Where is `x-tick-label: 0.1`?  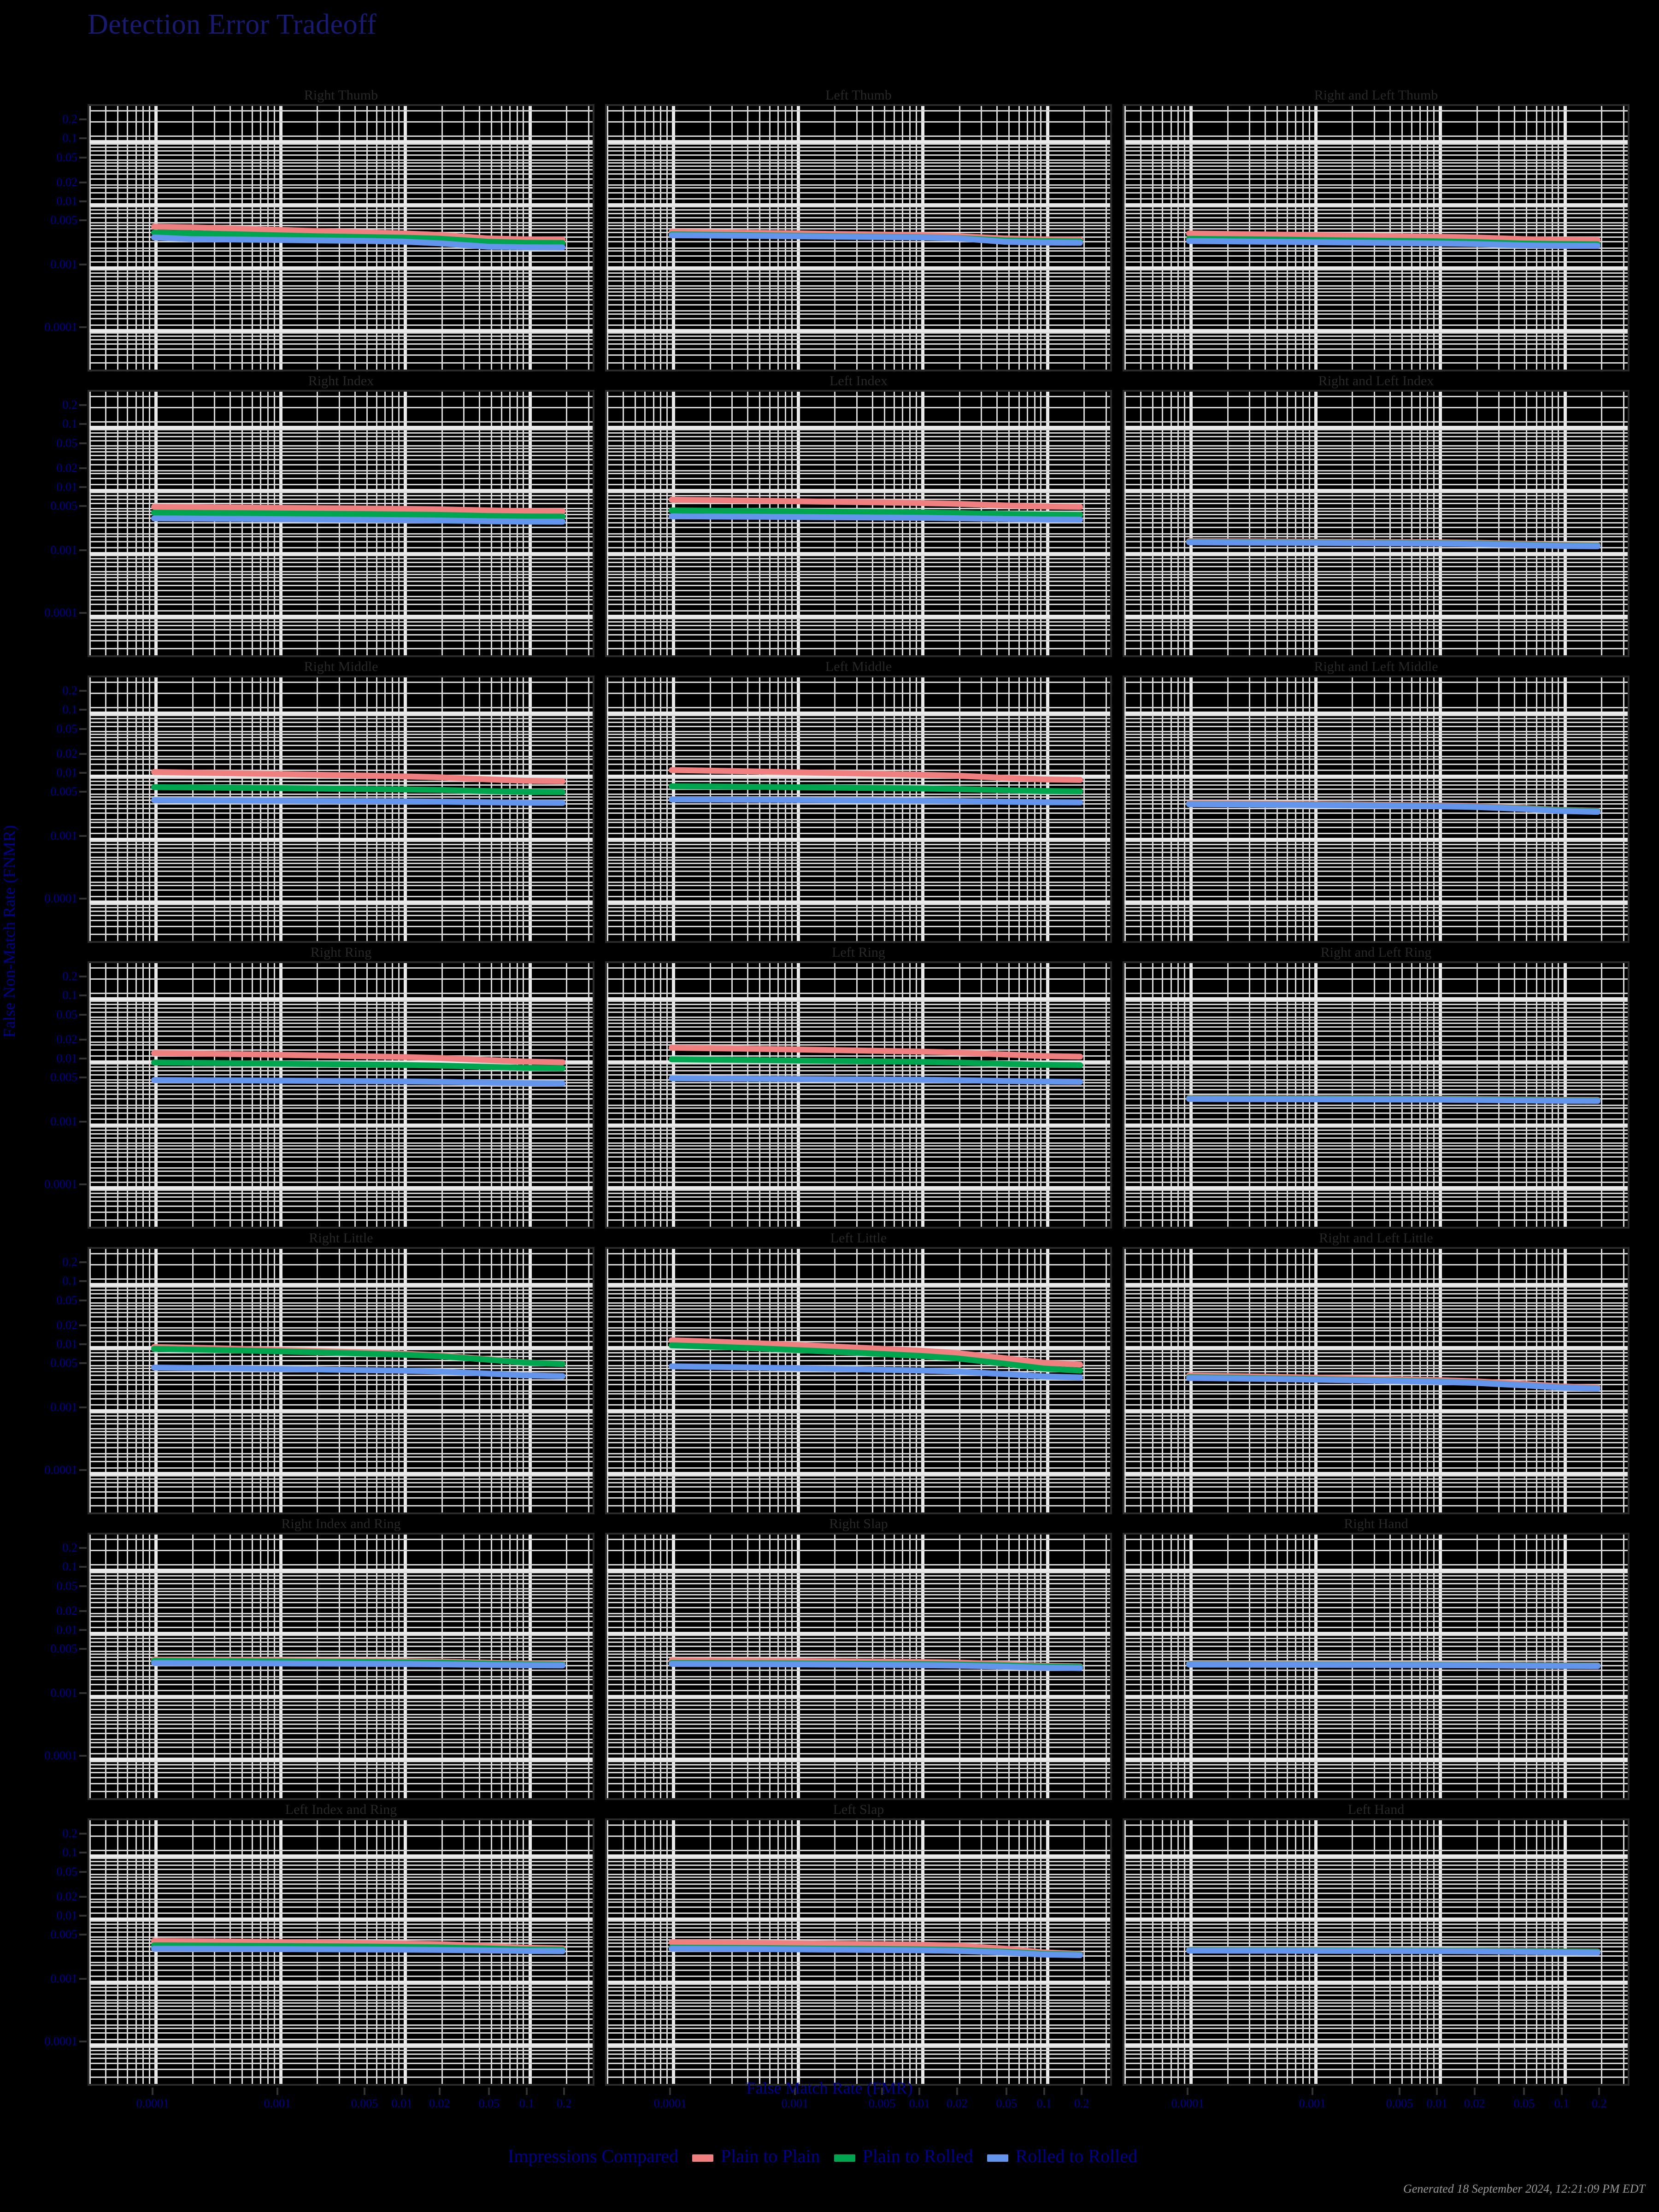 x-tick-label: 0.1 is located at coordinates (1562, 2103).